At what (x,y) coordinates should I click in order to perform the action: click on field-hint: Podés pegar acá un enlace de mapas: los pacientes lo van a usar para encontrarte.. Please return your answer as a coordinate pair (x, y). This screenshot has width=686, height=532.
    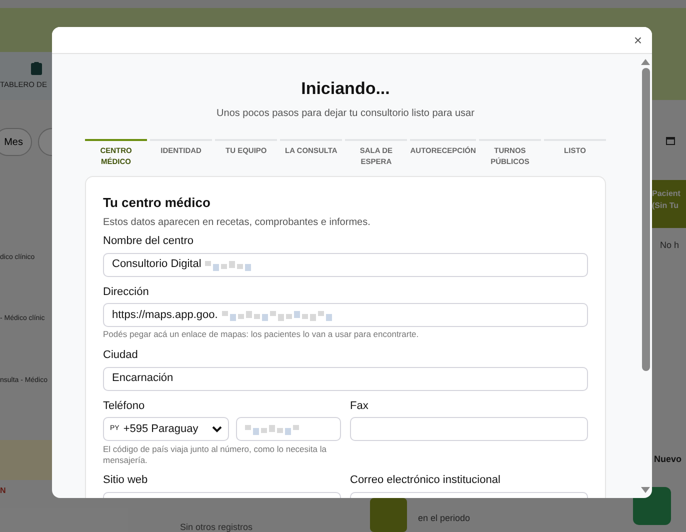
    Looking at the image, I should click on (261, 334).